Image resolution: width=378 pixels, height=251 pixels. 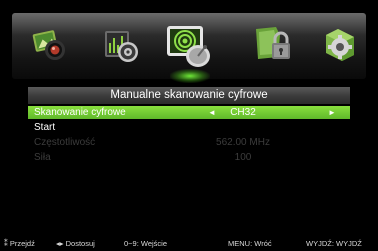 I want to click on active-tab-glow, so click(x=190, y=76).